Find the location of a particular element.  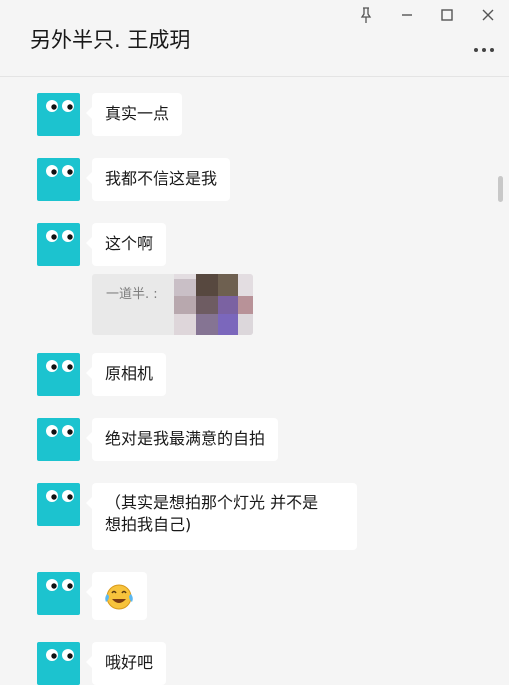

message-bubble: 原相机 is located at coordinates (126, 374).